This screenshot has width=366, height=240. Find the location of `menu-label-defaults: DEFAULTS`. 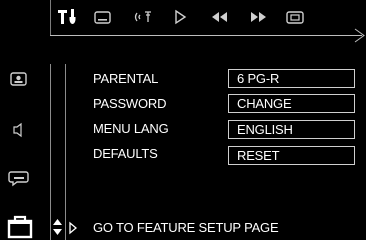

menu-label-defaults: DEFAULTS is located at coordinates (125, 153).